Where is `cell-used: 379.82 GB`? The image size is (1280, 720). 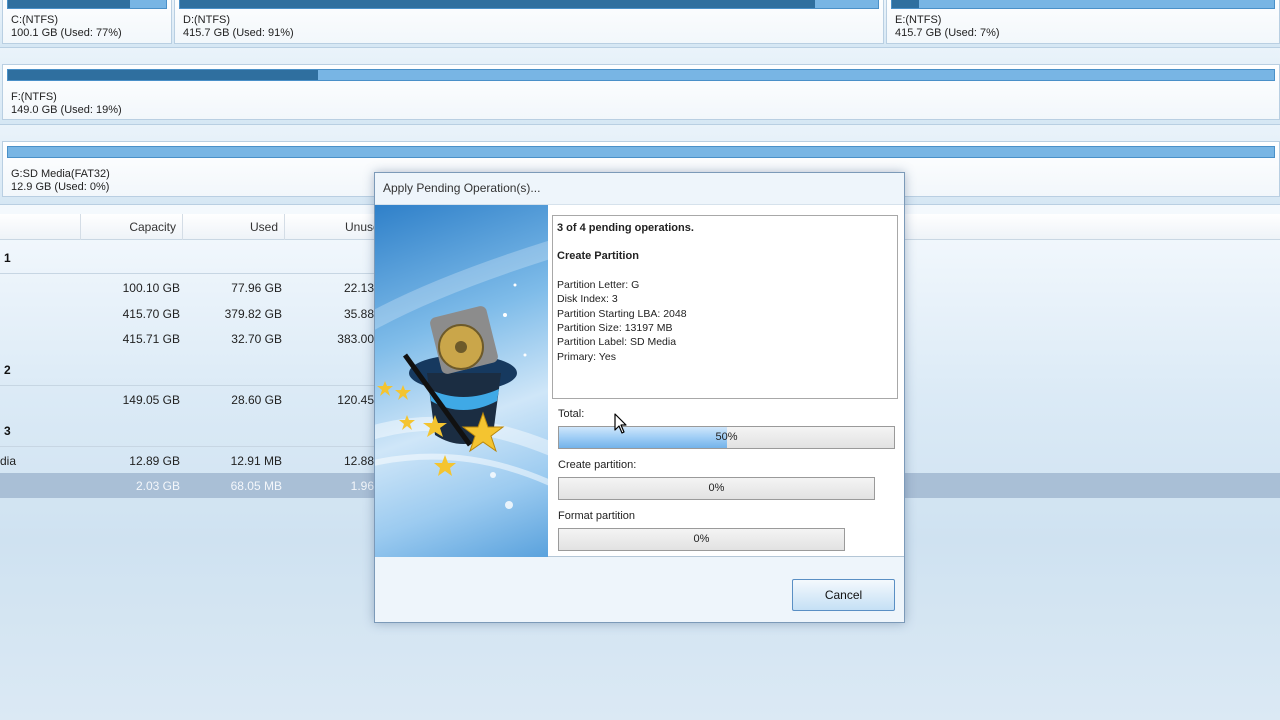
cell-used: 379.82 GB is located at coordinates (253, 314).